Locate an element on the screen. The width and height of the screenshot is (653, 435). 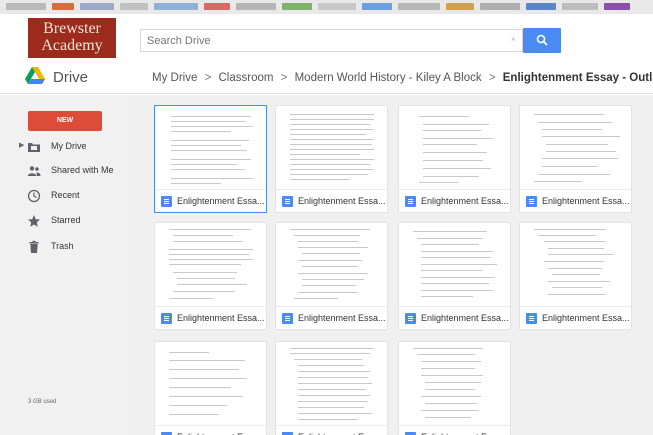
sidebar-item-shared-with-me: Shared with Me is located at coordinates (64, 171).